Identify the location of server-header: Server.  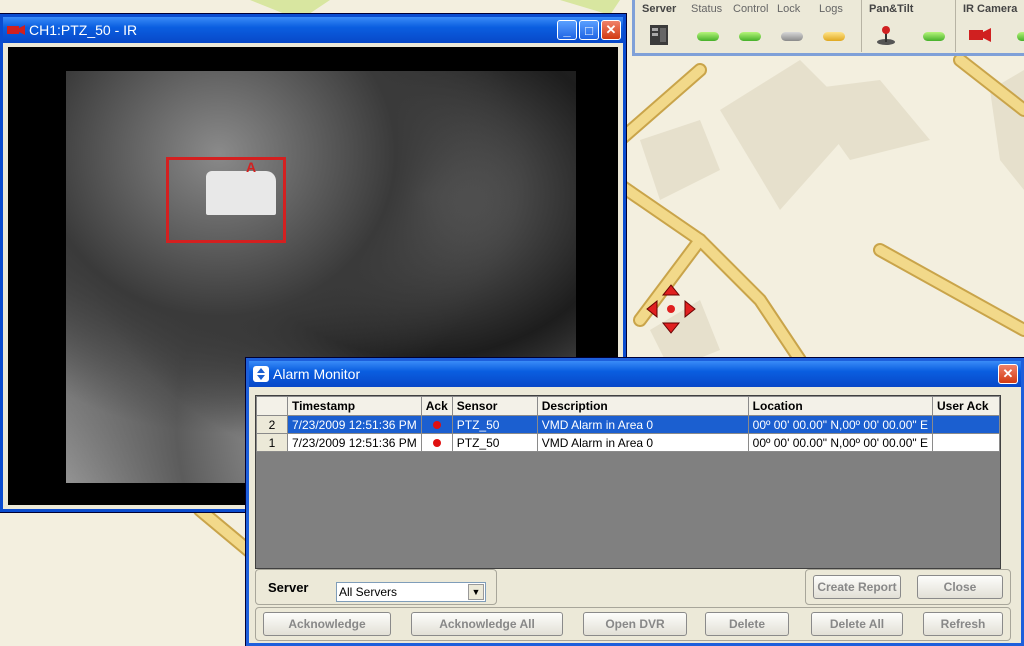
(659, 9).